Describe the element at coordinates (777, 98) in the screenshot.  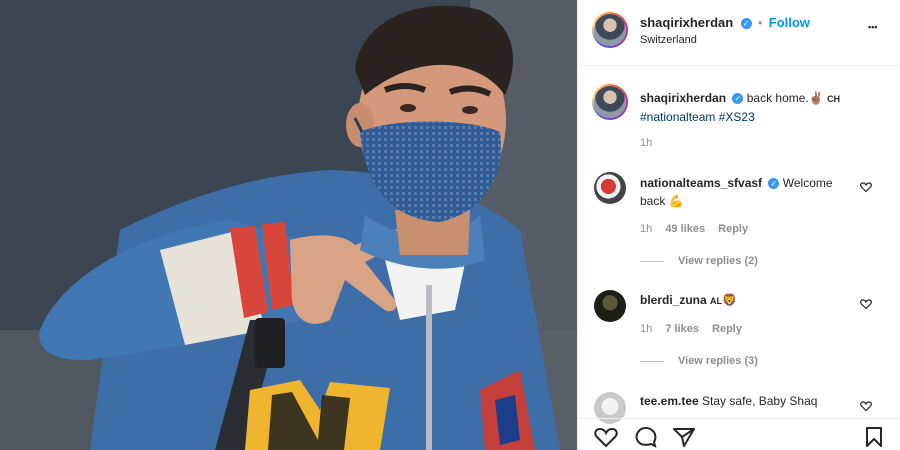
I see `caption-body: back home.` at that location.